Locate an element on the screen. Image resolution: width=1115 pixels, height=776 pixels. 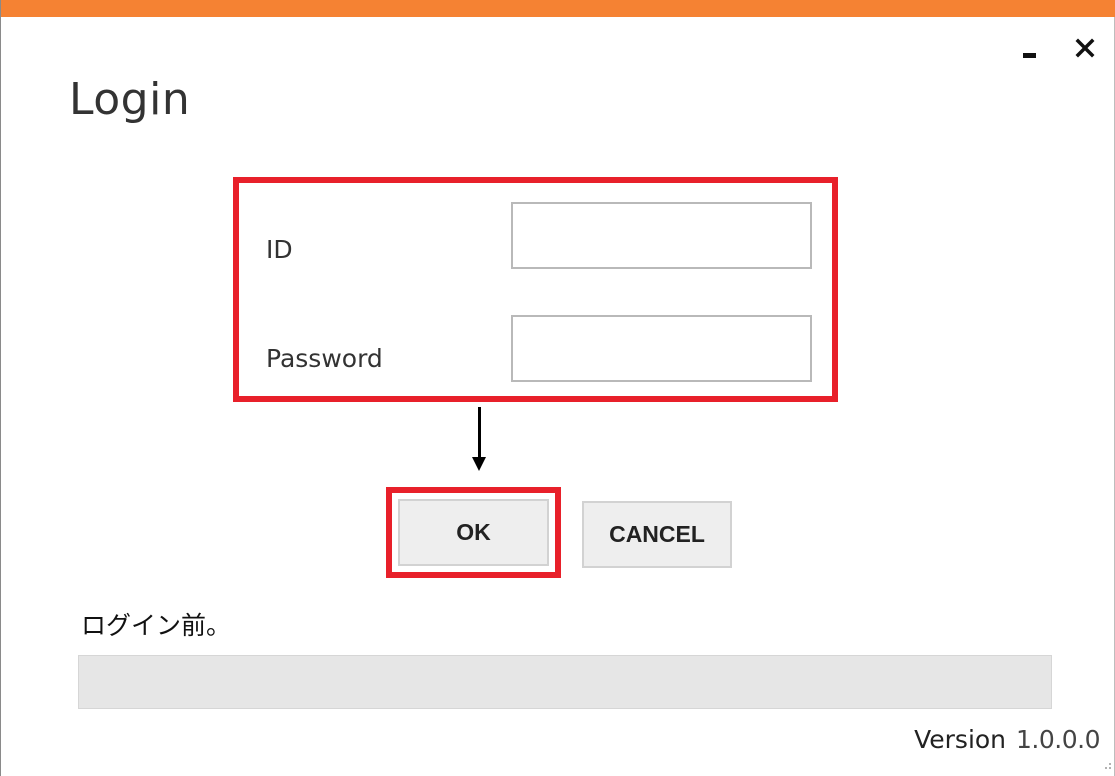
minimize-button is located at coordinates (1029, 48).